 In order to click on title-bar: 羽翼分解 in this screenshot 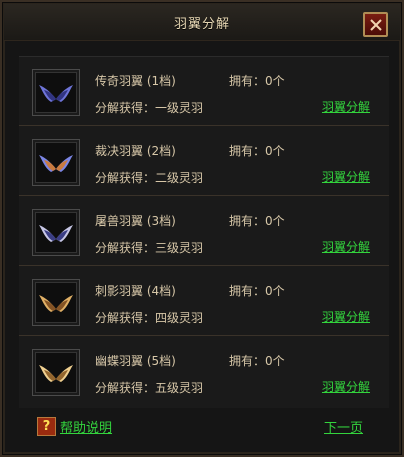, I will do `click(202, 22)`.